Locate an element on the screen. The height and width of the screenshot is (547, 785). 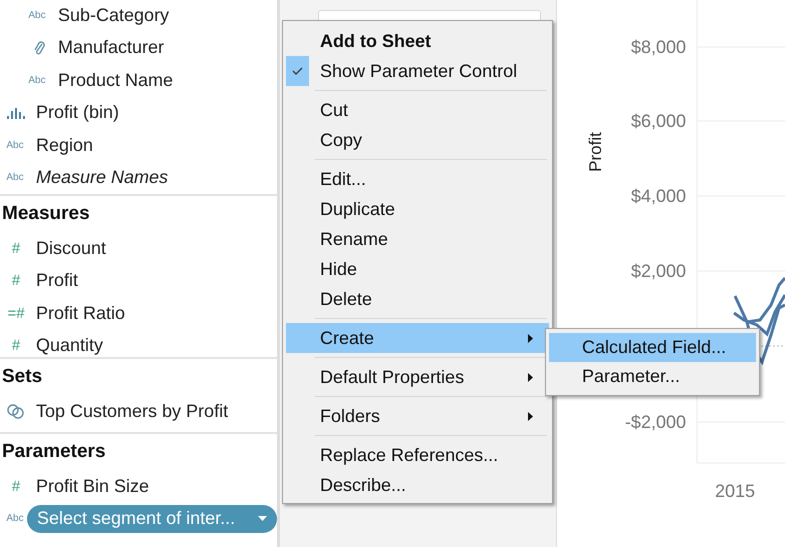
axis-tick-label: $2,000 is located at coordinates (658, 271).